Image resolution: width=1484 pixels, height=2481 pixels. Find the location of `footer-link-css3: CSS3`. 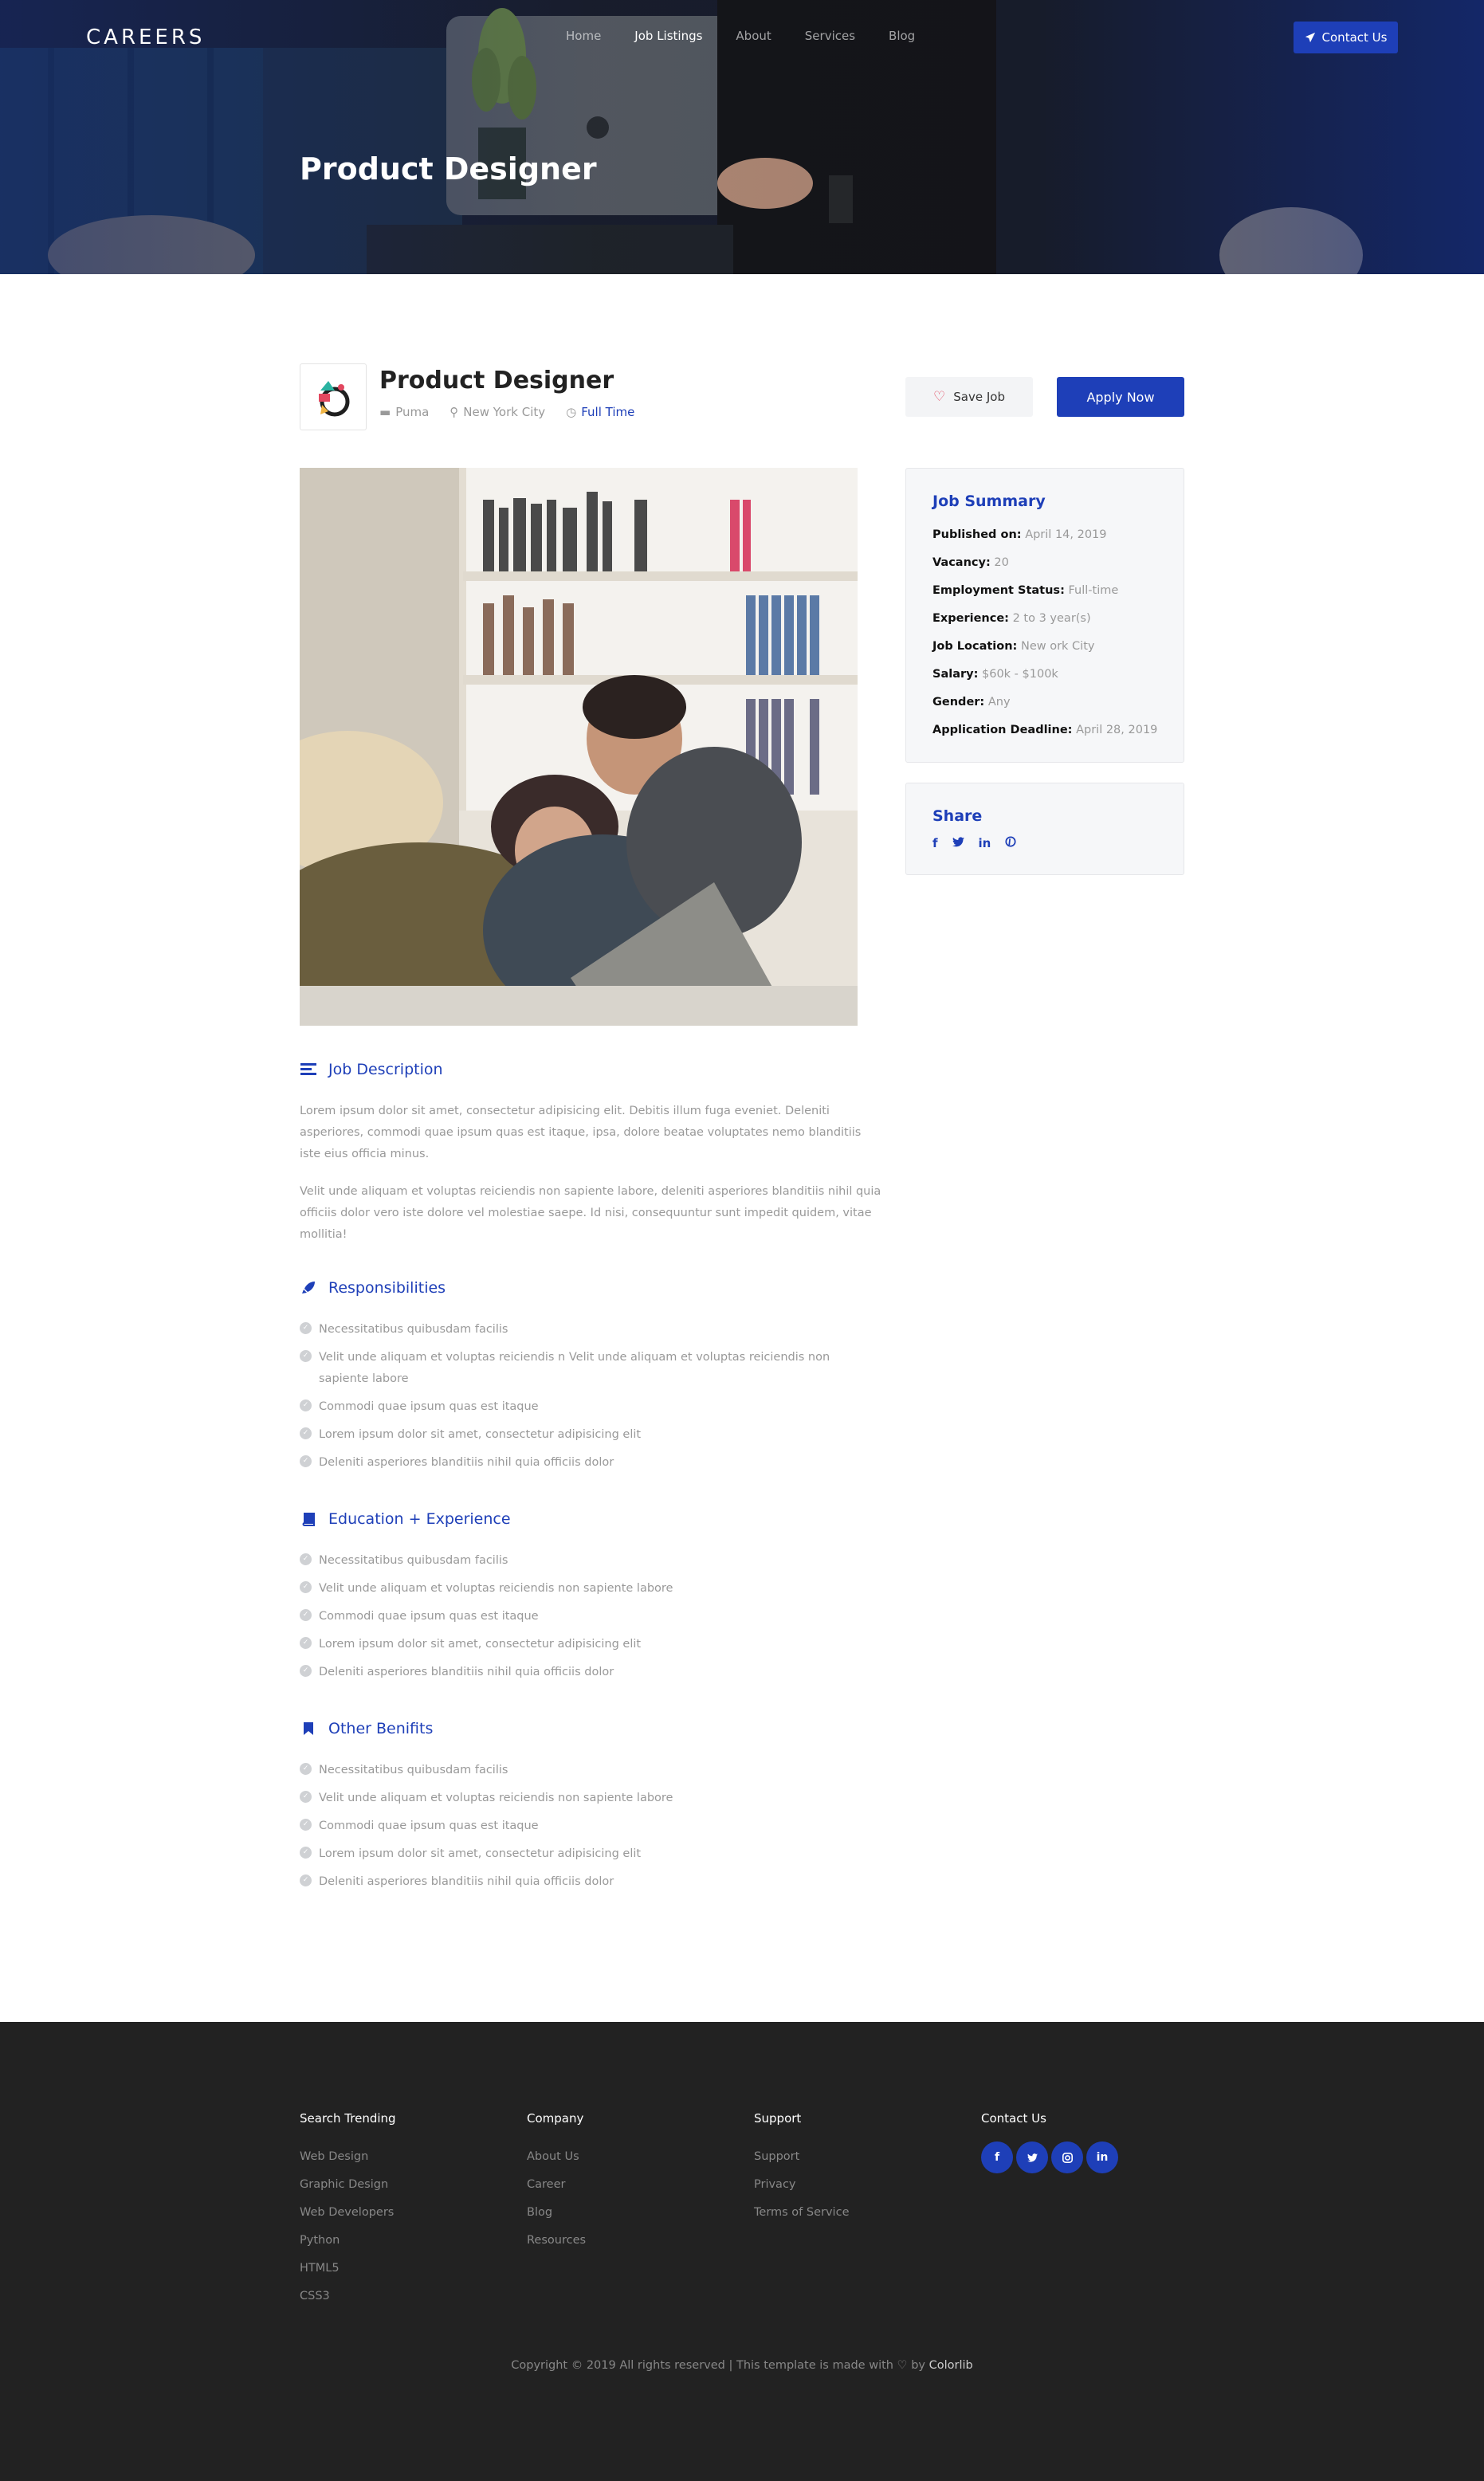

footer-link-css3: CSS3 is located at coordinates (348, 2296).